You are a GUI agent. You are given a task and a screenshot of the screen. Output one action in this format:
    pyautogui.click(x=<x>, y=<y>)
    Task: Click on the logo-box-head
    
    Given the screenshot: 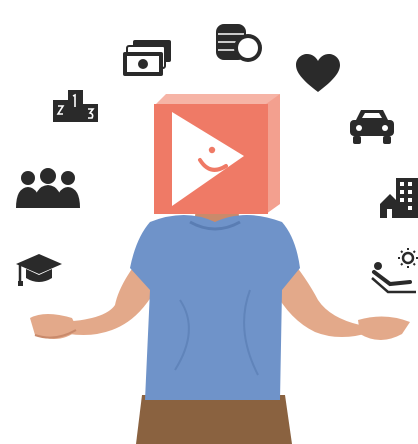 What is the action you would take?
    pyautogui.click(x=217, y=154)
    